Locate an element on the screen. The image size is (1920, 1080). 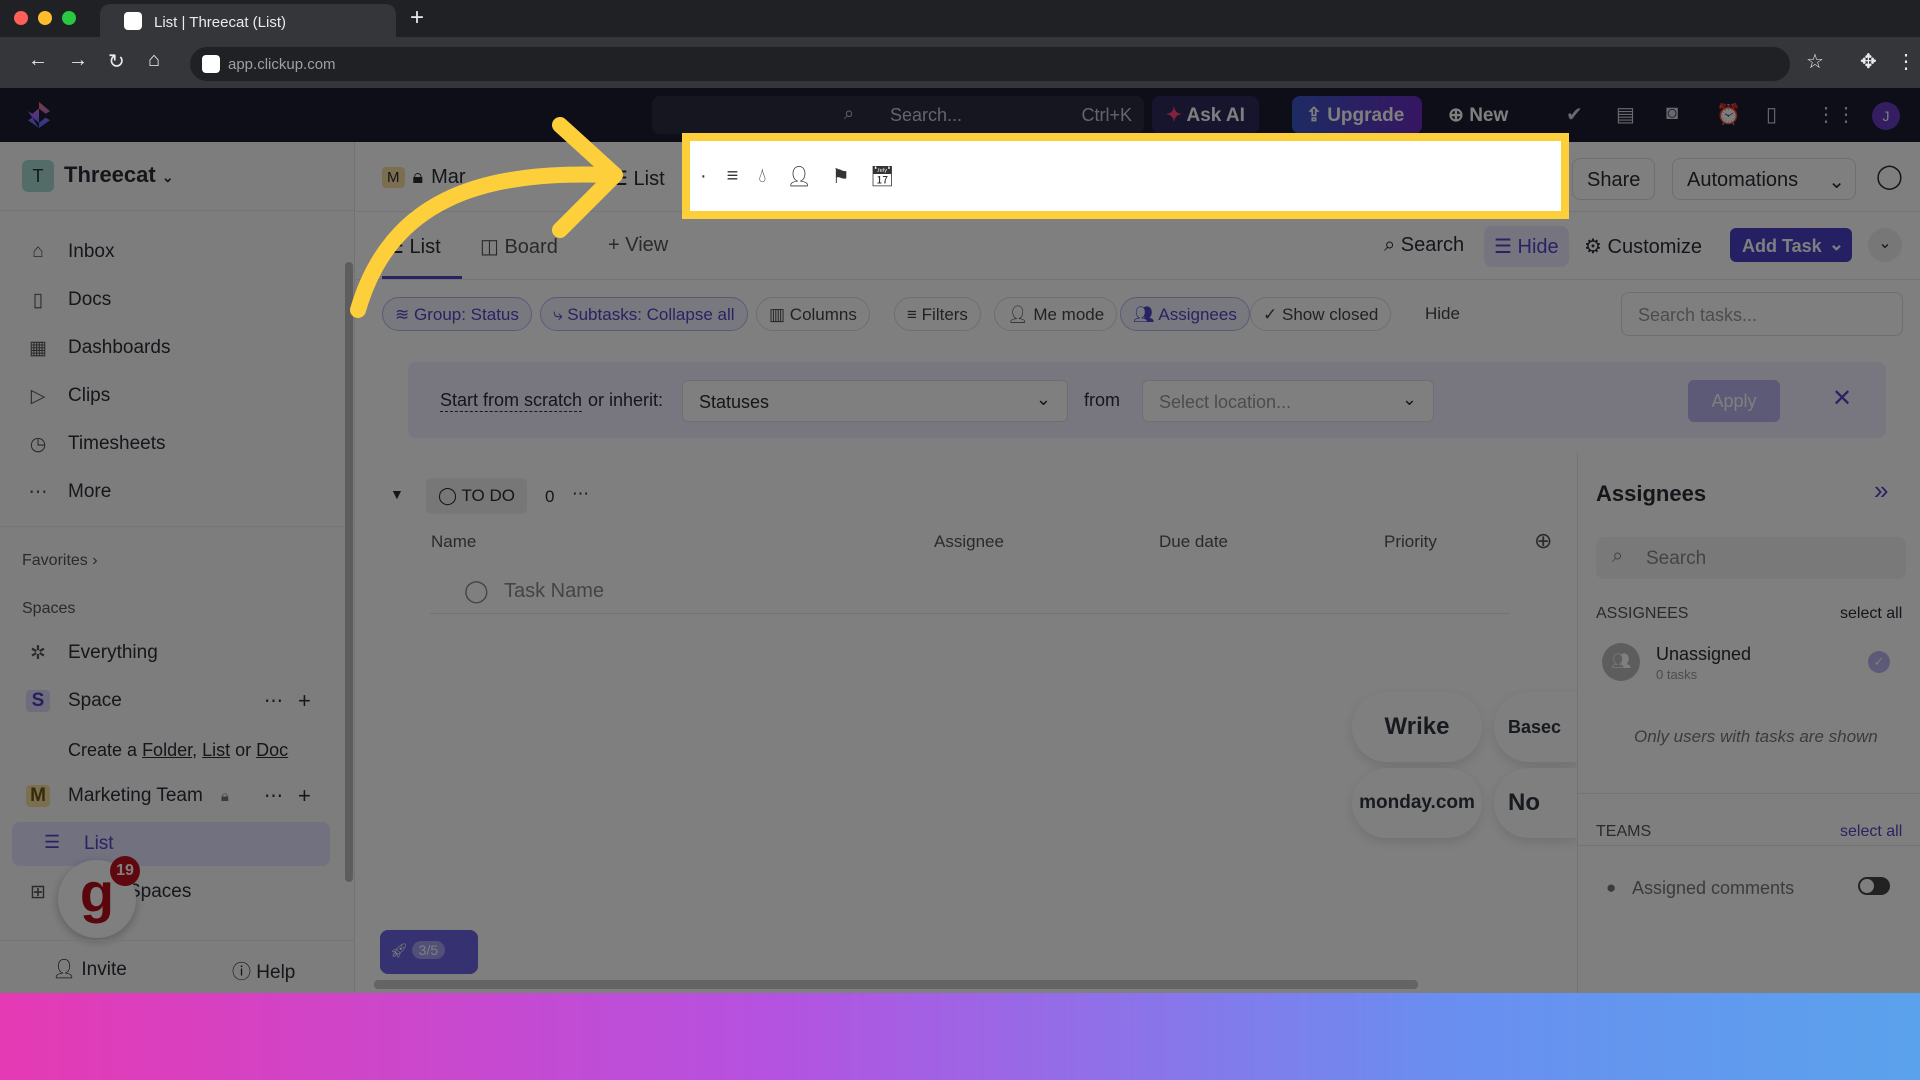
annotation-arrow-icon is located at coordinates (486, 217).